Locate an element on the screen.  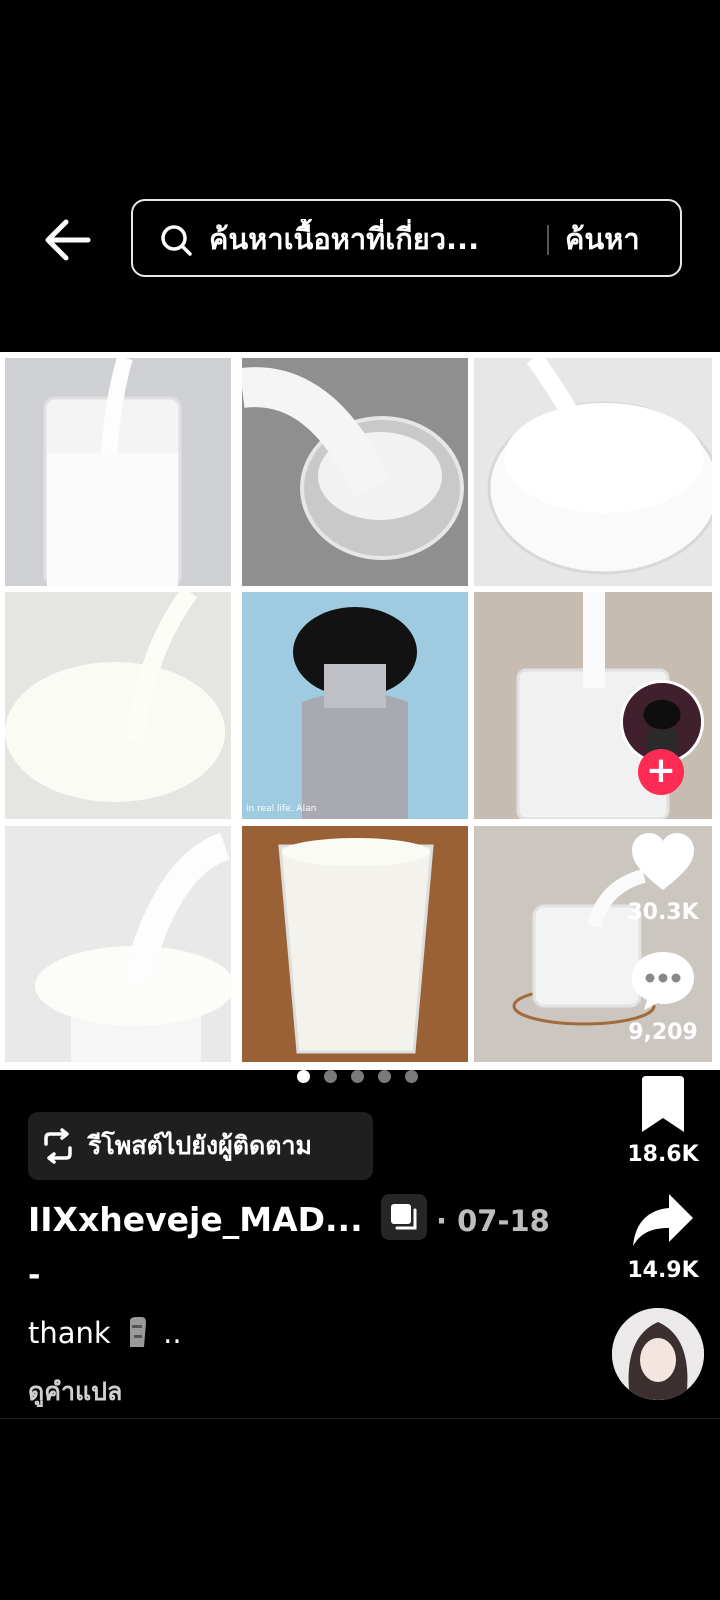
comment-bubble-icon is located at coordinates (663, 981).